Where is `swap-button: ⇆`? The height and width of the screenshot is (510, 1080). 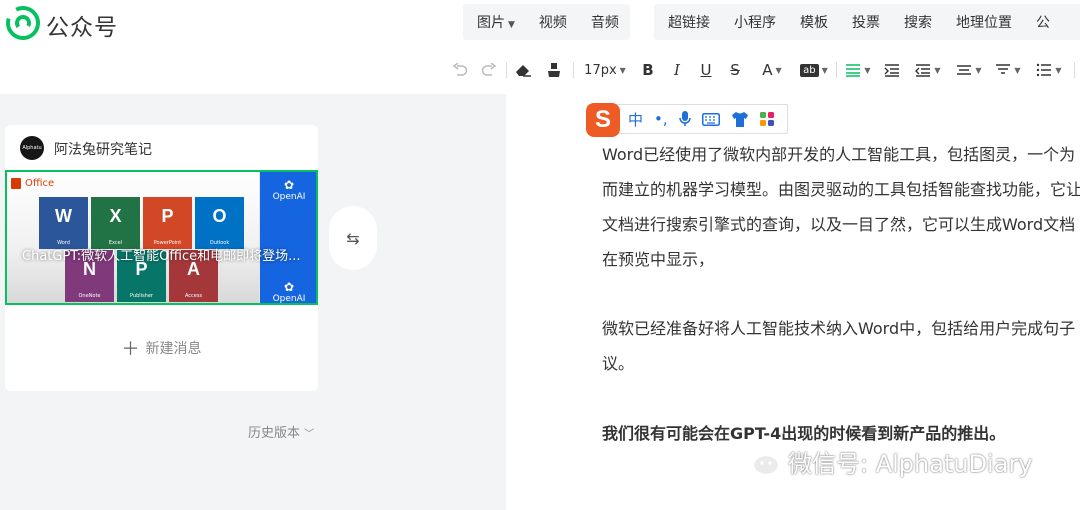 swap-button: ⇆ is located at coordinates (353, 238).